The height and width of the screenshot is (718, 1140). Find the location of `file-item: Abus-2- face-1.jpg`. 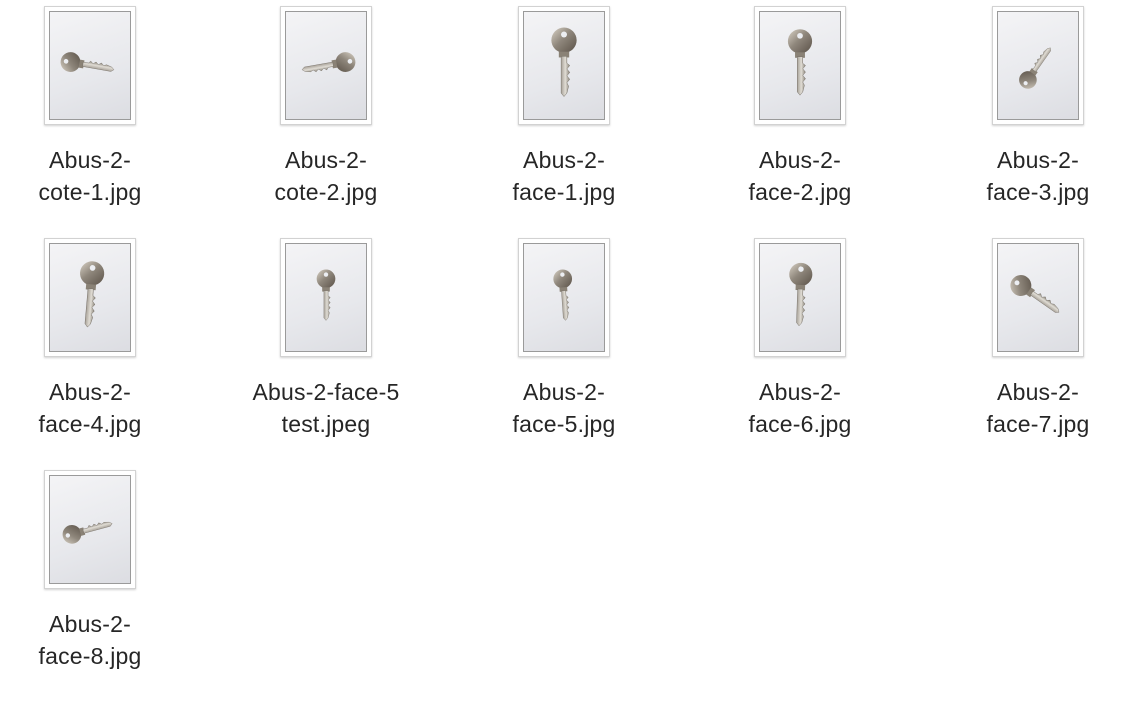

file-item: Abus-2- face-1.jpg is located at coordinates (564, 107).